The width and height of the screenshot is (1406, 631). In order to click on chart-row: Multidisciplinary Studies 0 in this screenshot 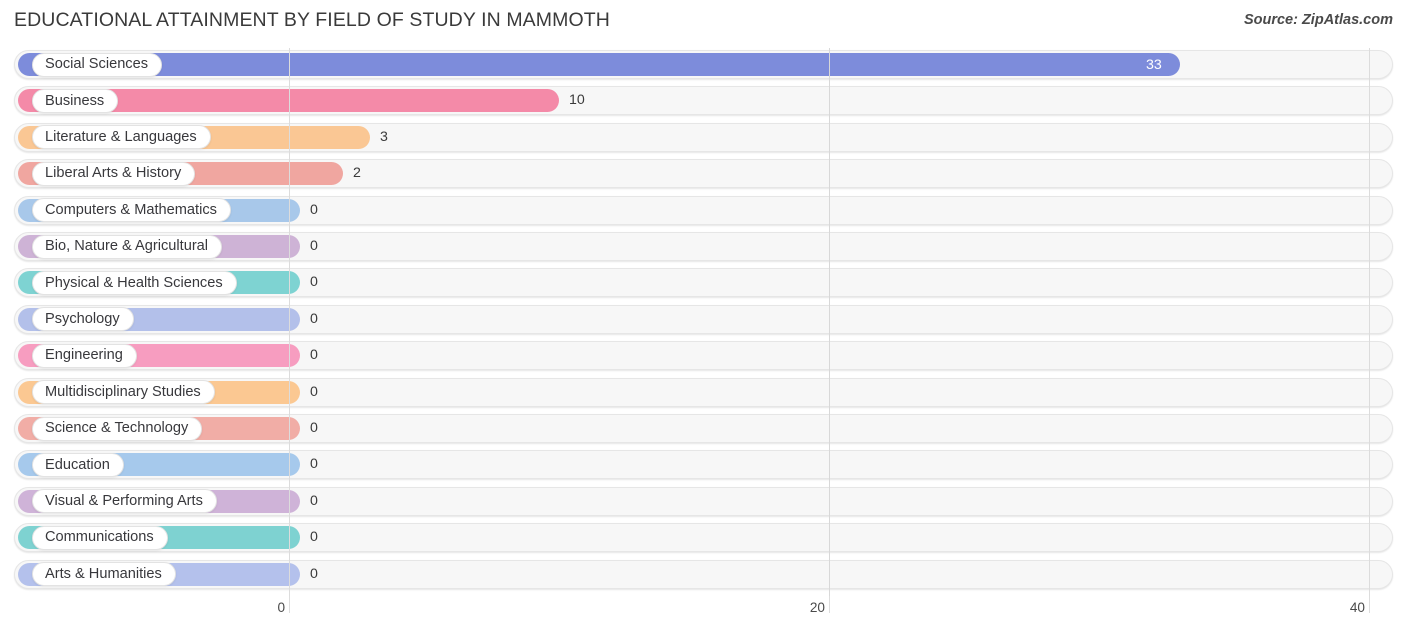, I will do `click(703, 394)`.